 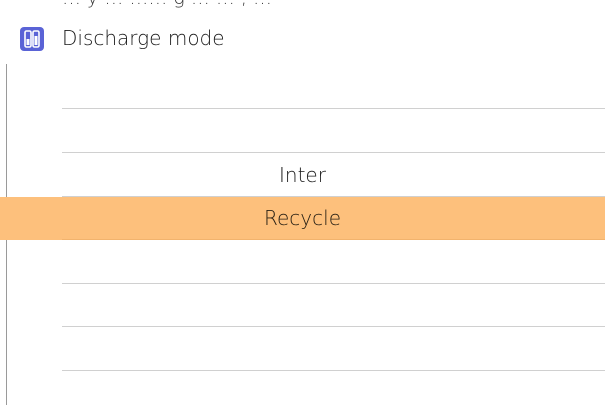 What do you see at coordinates (32, 39) in the screenshot?
I see `battery-mode-icon` at bounding box center [32, 39].